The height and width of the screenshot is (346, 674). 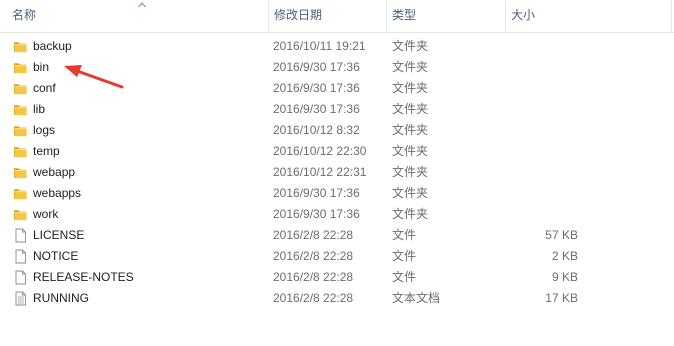 I want to click on column-header-name-label: 名称, so click(x=24, y=15).